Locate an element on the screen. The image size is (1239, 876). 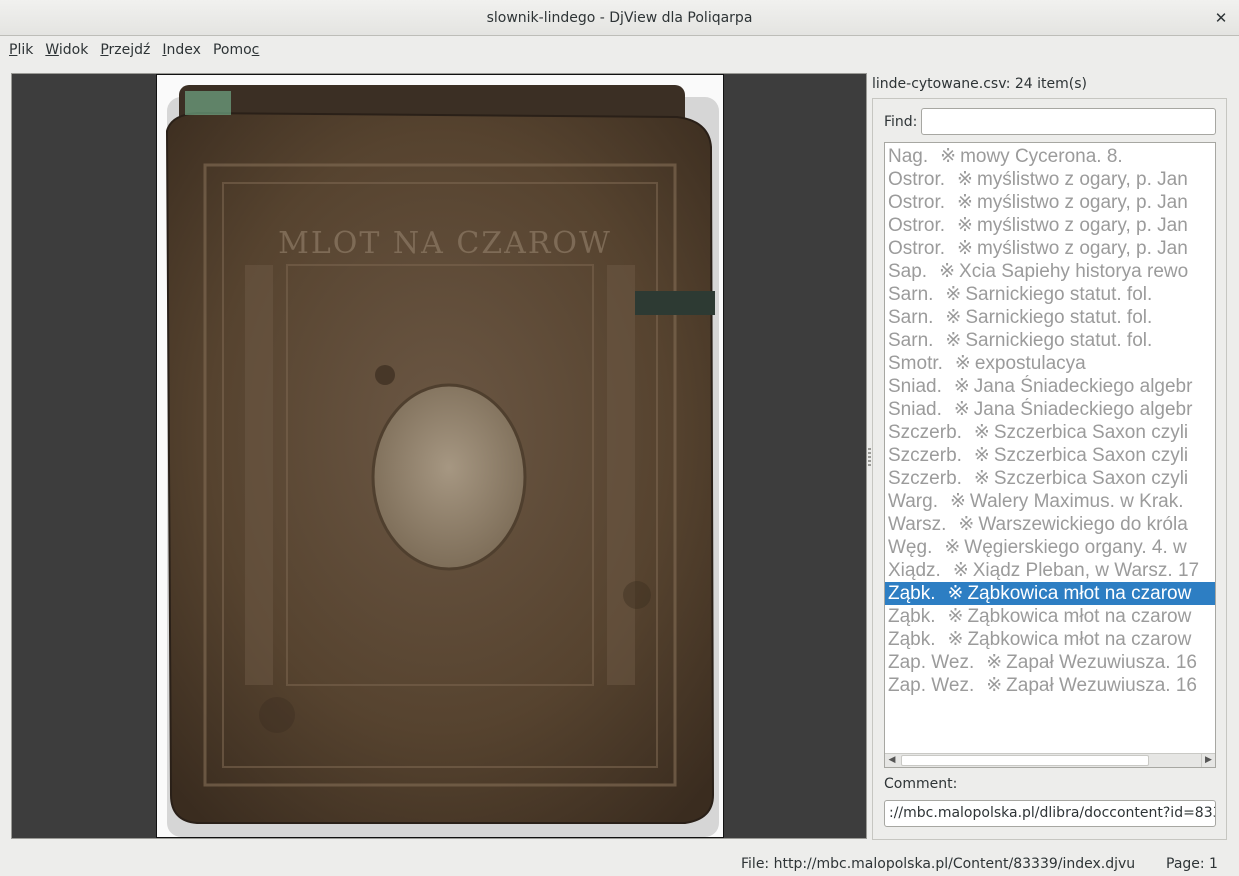
close-icon: ✕ is located at coordinates (1221, 18).